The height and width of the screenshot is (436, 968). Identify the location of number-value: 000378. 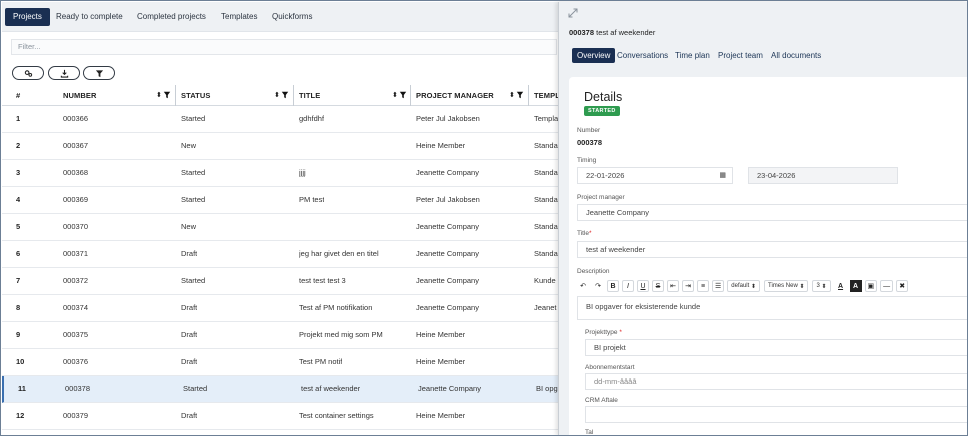
(590, 142).